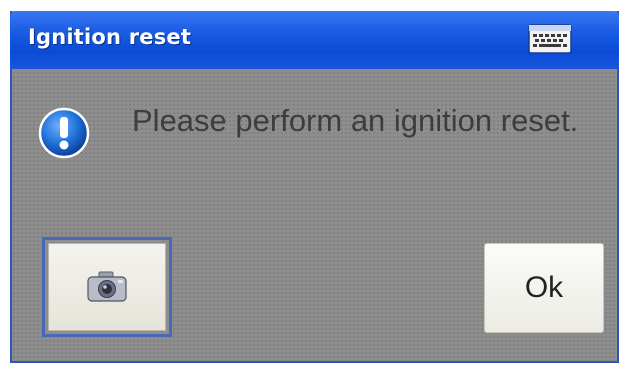 This screenshot has height=371, width=629. I want to click on keyboard-icon, so click(550, 39).